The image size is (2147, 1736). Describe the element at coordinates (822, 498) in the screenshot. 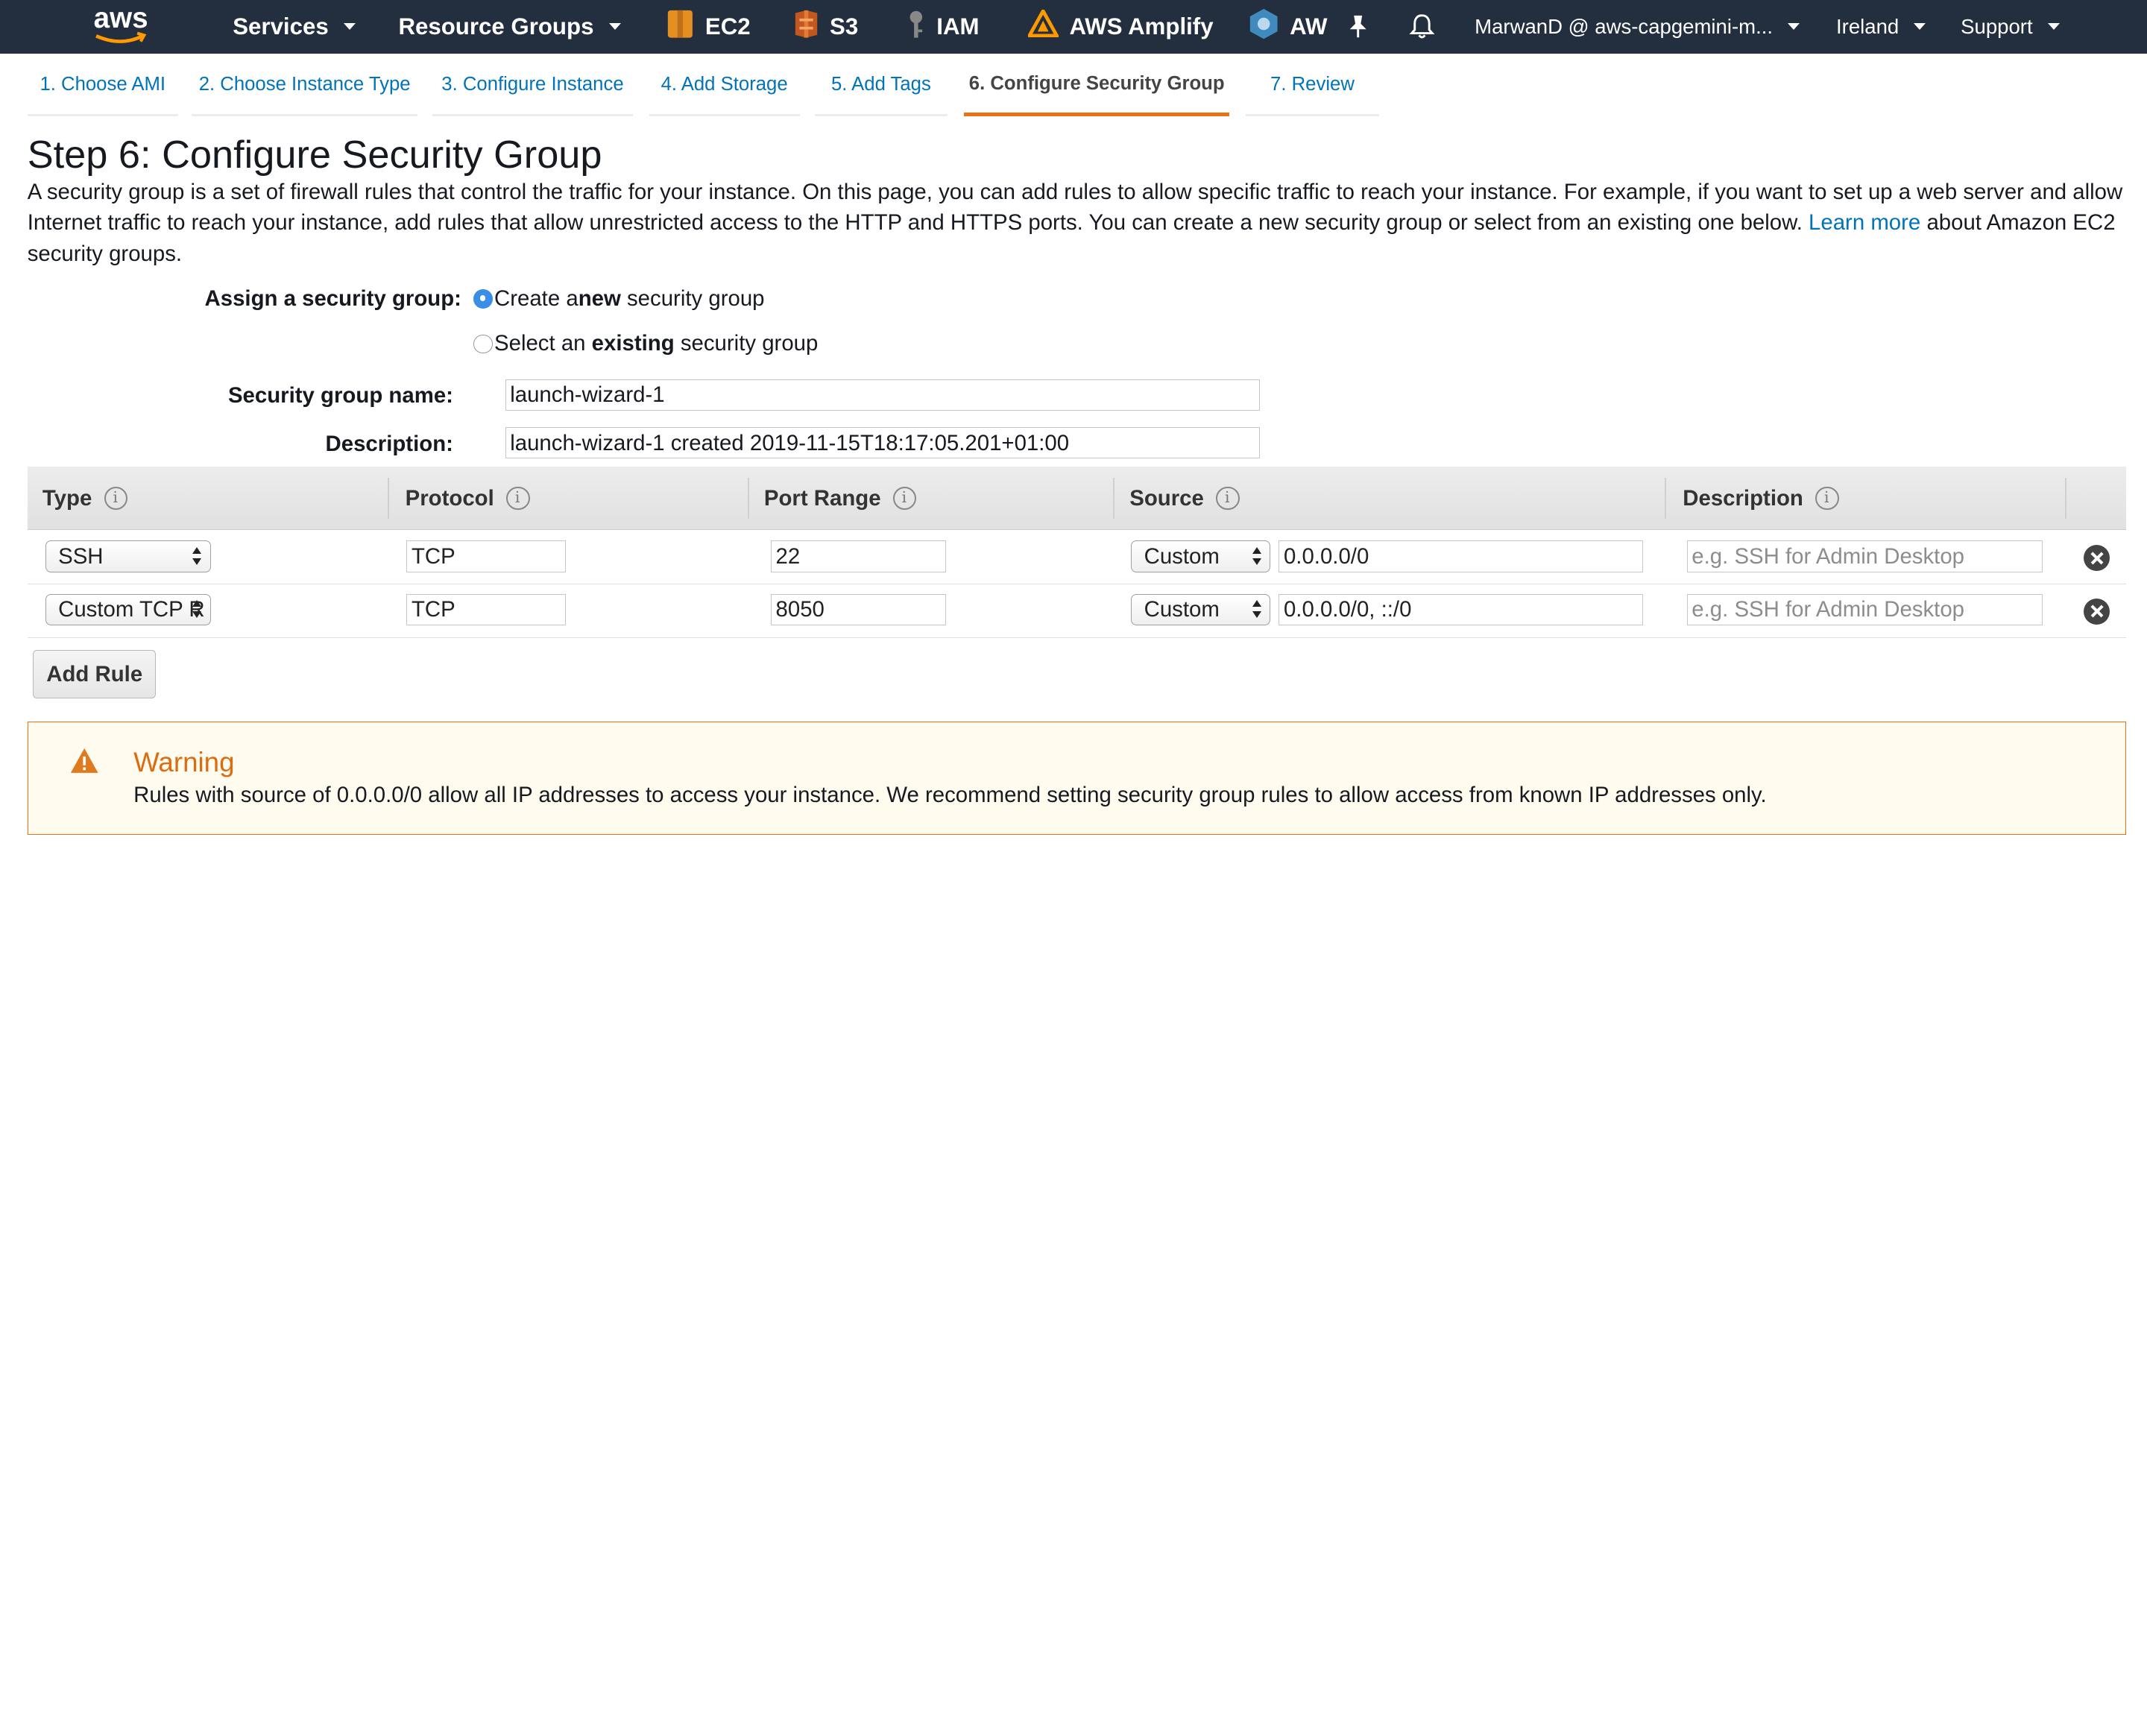

I see `column-header-port-range-label: Port Range` at that location.